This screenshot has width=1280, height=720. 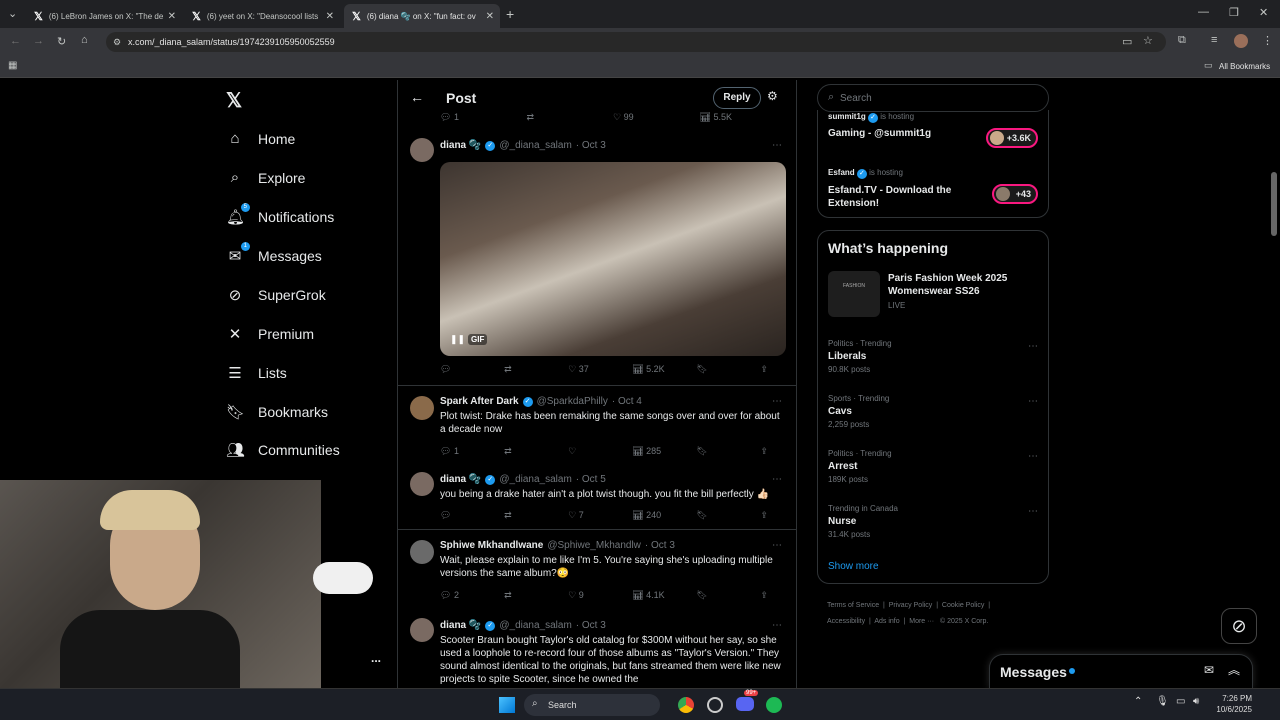 I want to click on back-arrow-icon: ←, so click(x=417, y=97).